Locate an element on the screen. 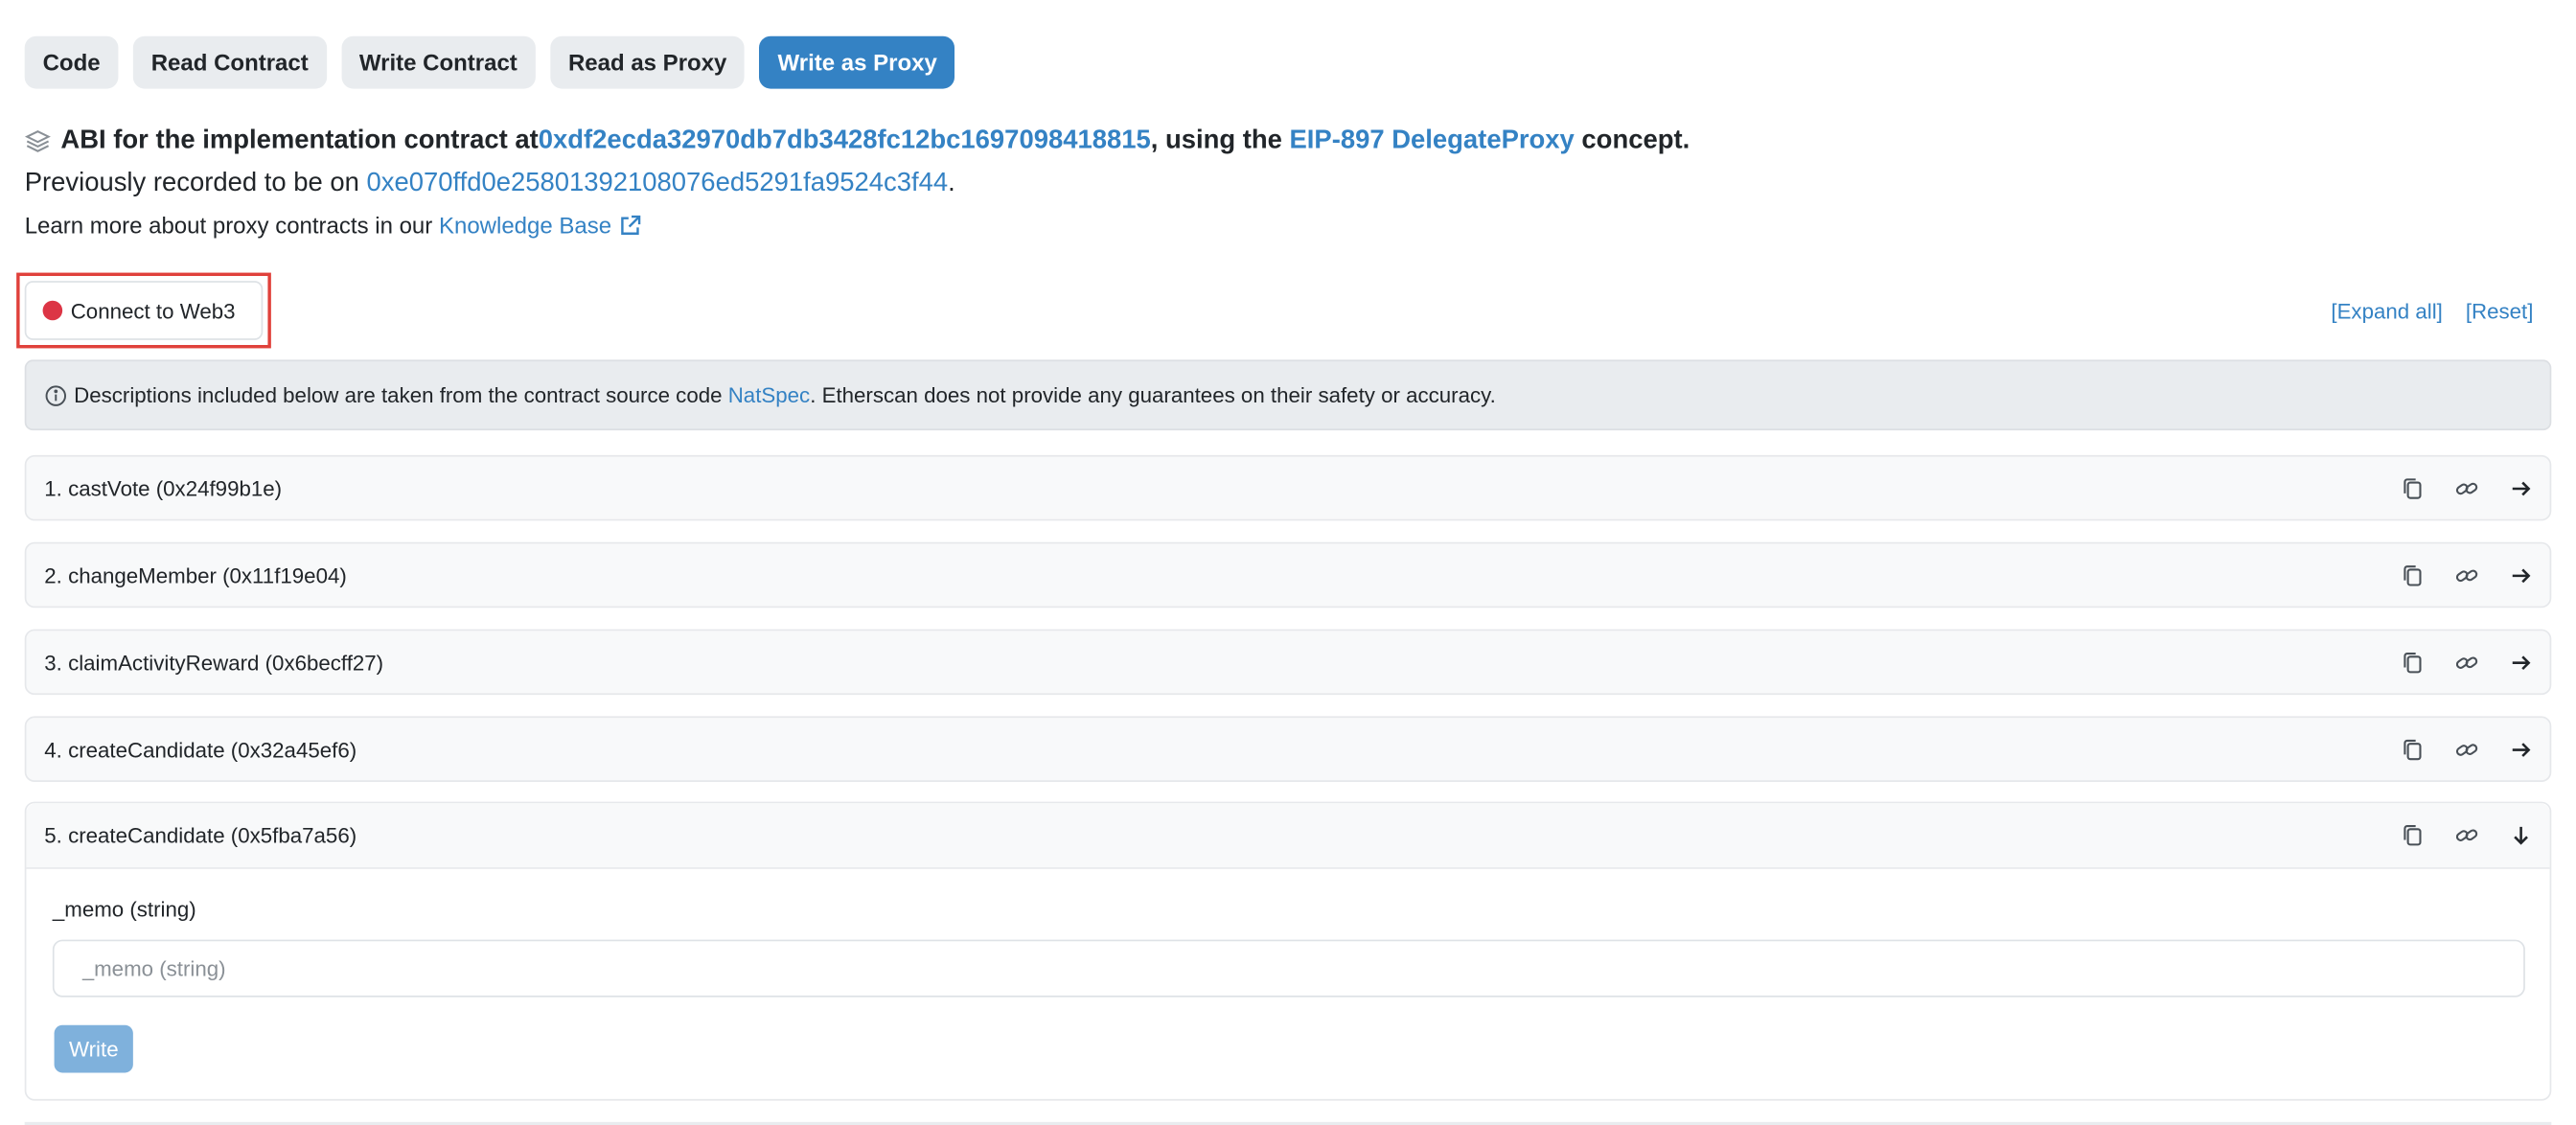 This screenshot has width=2576, height=1125. connect-highlight: Connect to Web3 is located at coordinates (143, 310).